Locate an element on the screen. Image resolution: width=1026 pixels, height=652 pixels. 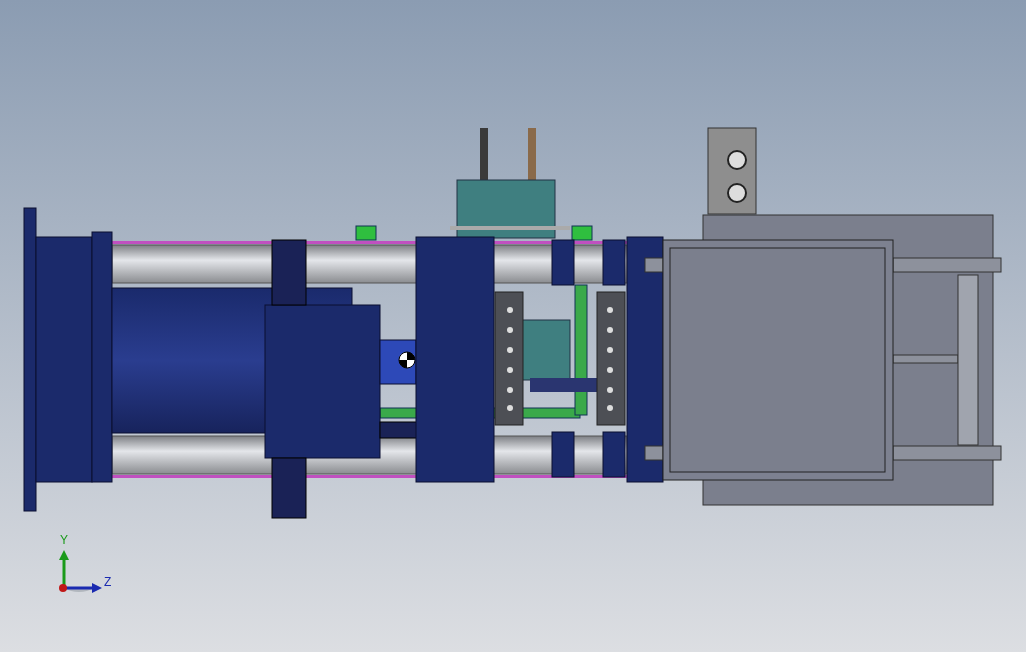
axis-label: Y is located at coordinates (64, 540).